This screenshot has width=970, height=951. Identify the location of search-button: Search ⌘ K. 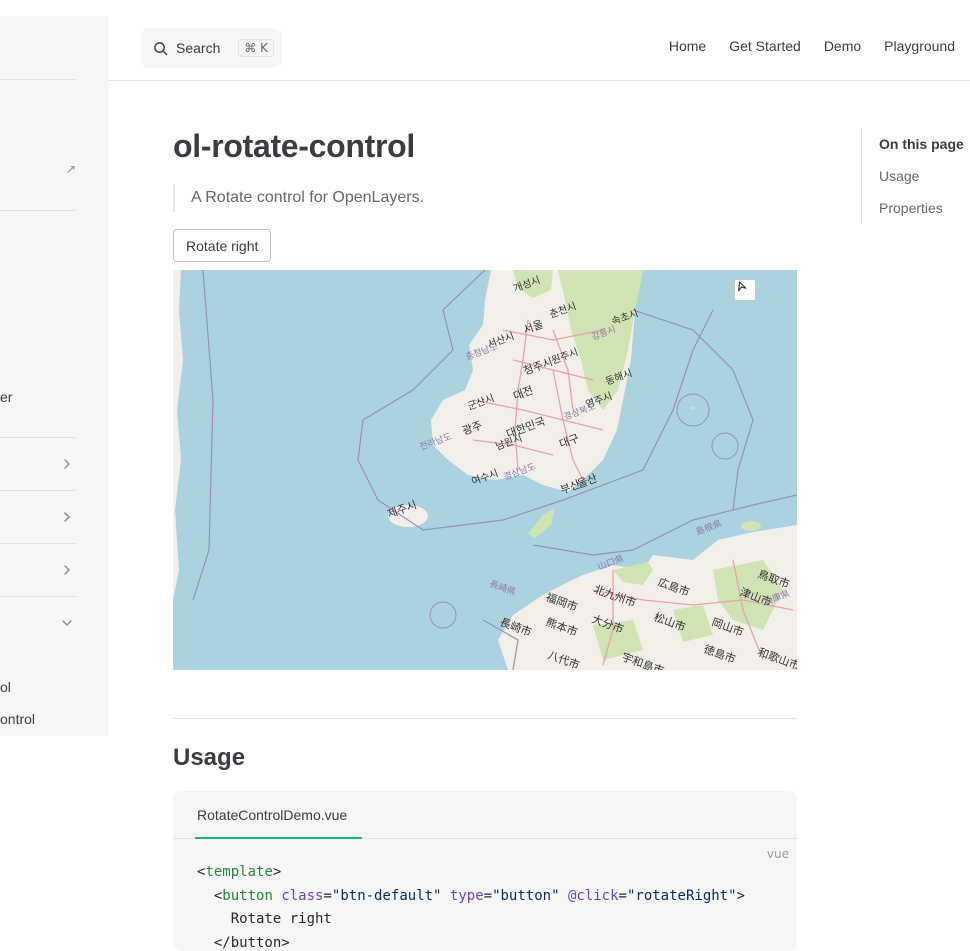
(211, 48).